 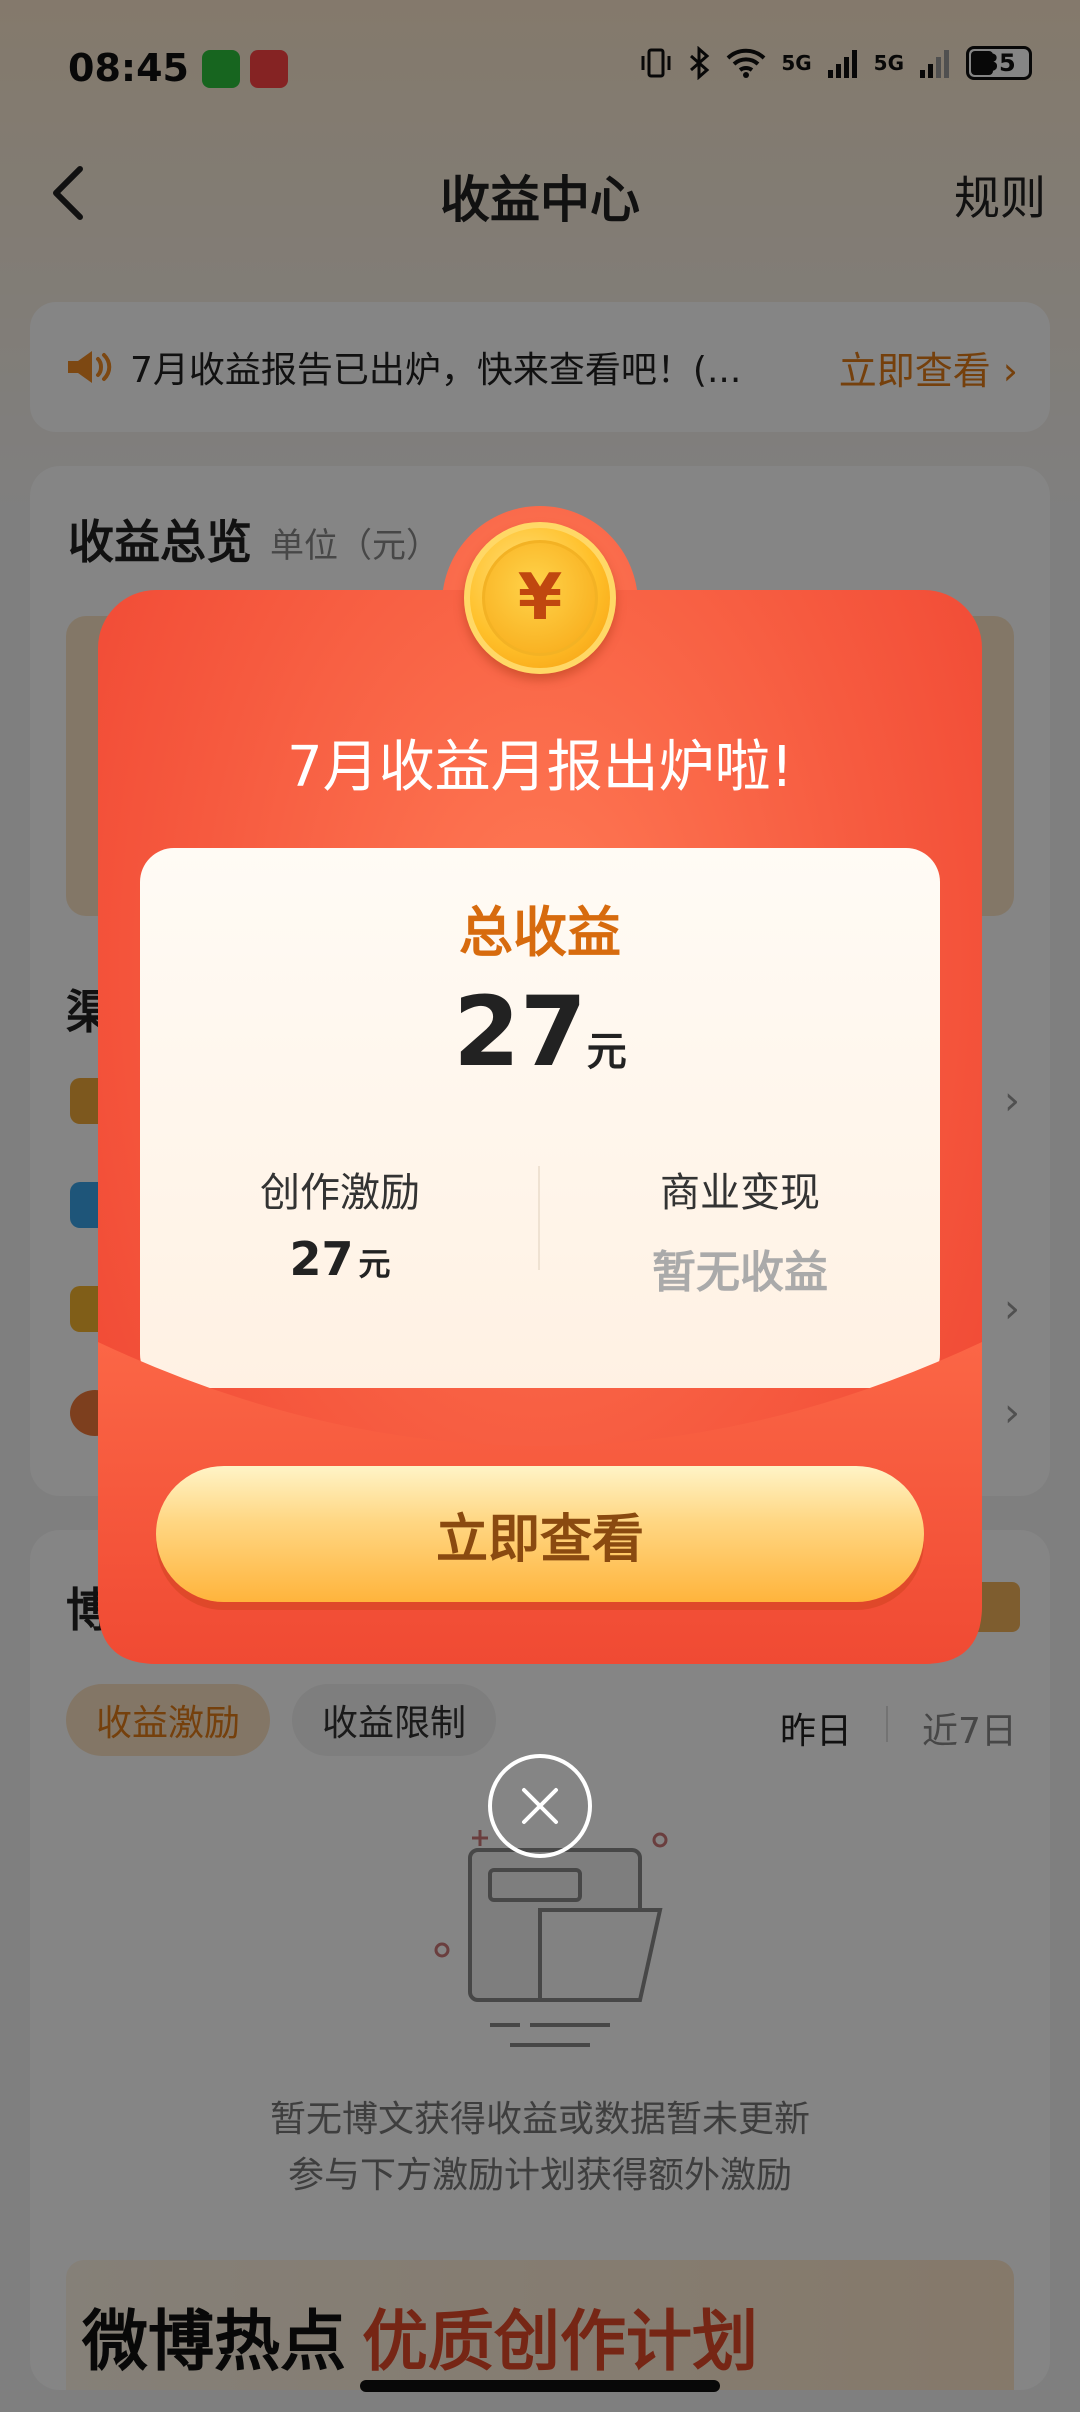 I want to click on creation-incentive-unit: 元, so click(x=374, y=1264).